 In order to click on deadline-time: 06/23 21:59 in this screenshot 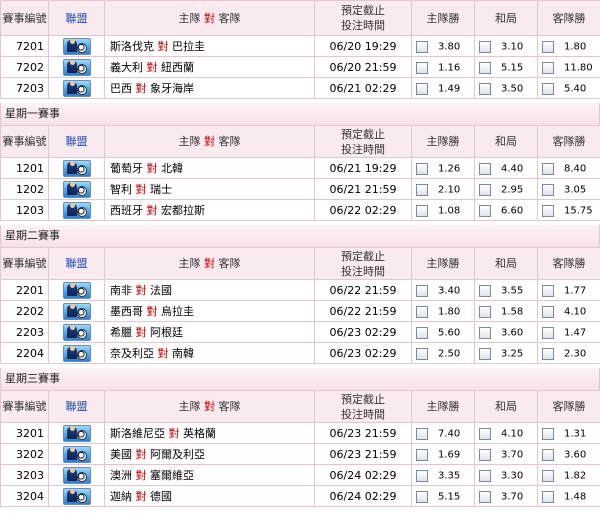, I will do `click(363, 433)`.